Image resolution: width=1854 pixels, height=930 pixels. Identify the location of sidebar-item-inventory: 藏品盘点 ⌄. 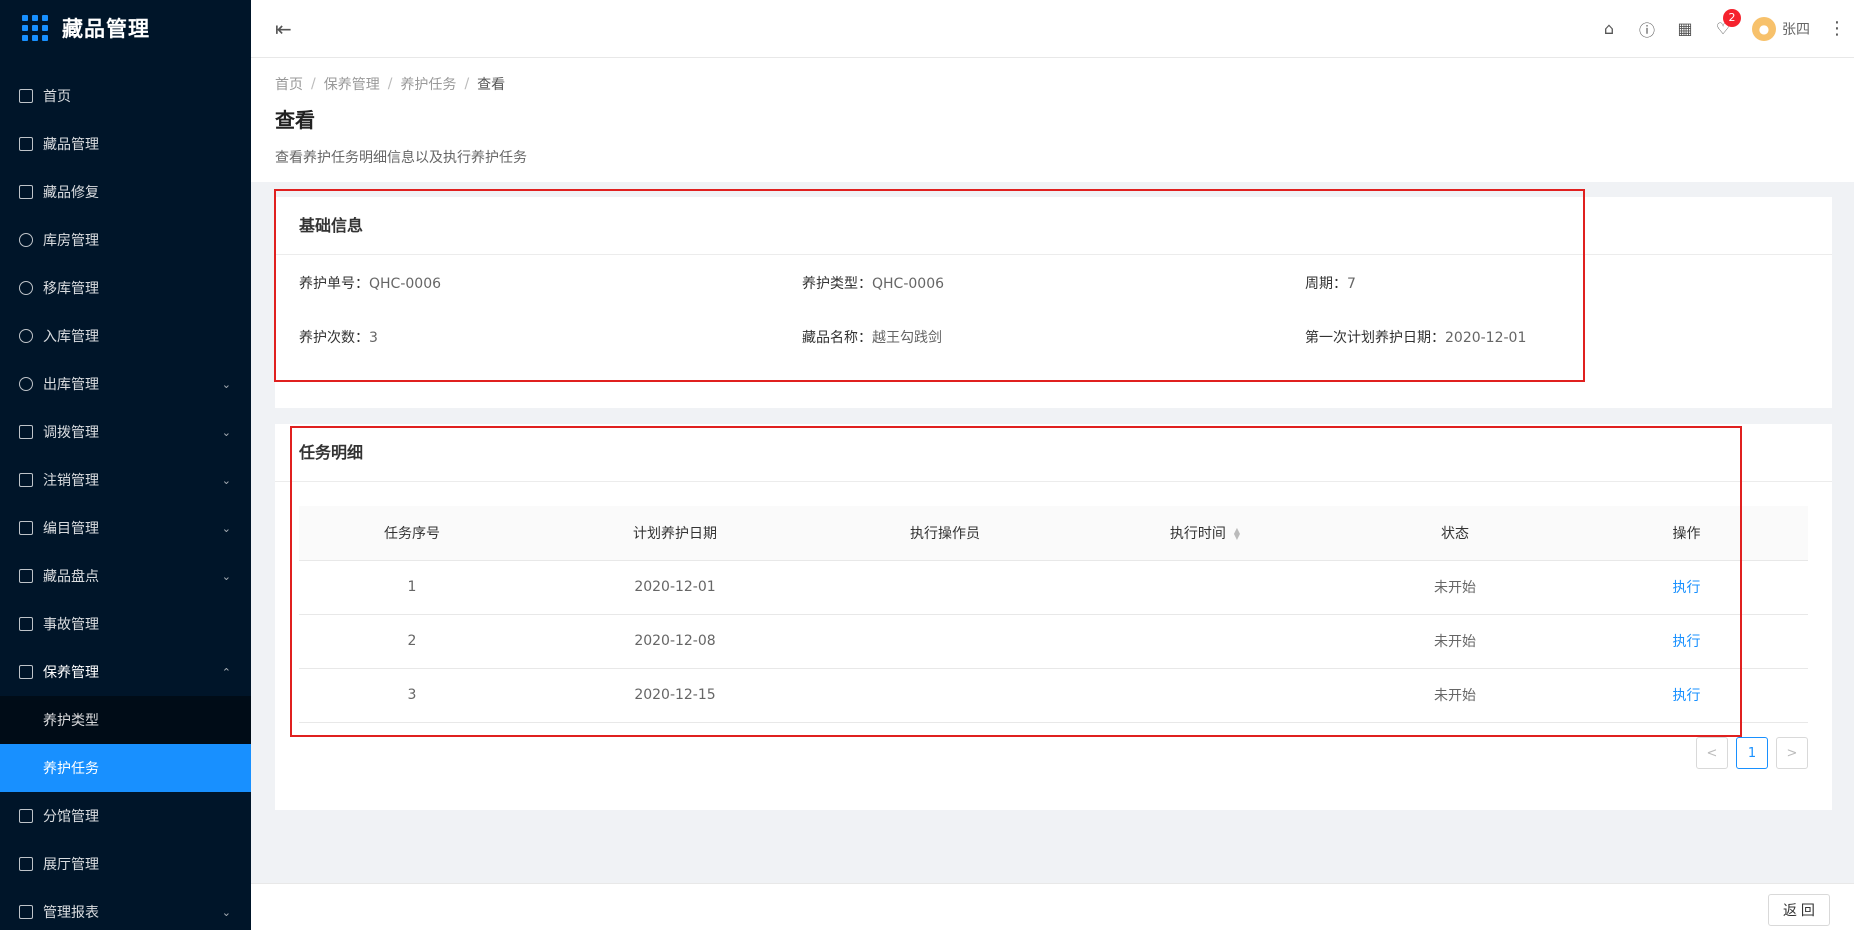
(125, 576).